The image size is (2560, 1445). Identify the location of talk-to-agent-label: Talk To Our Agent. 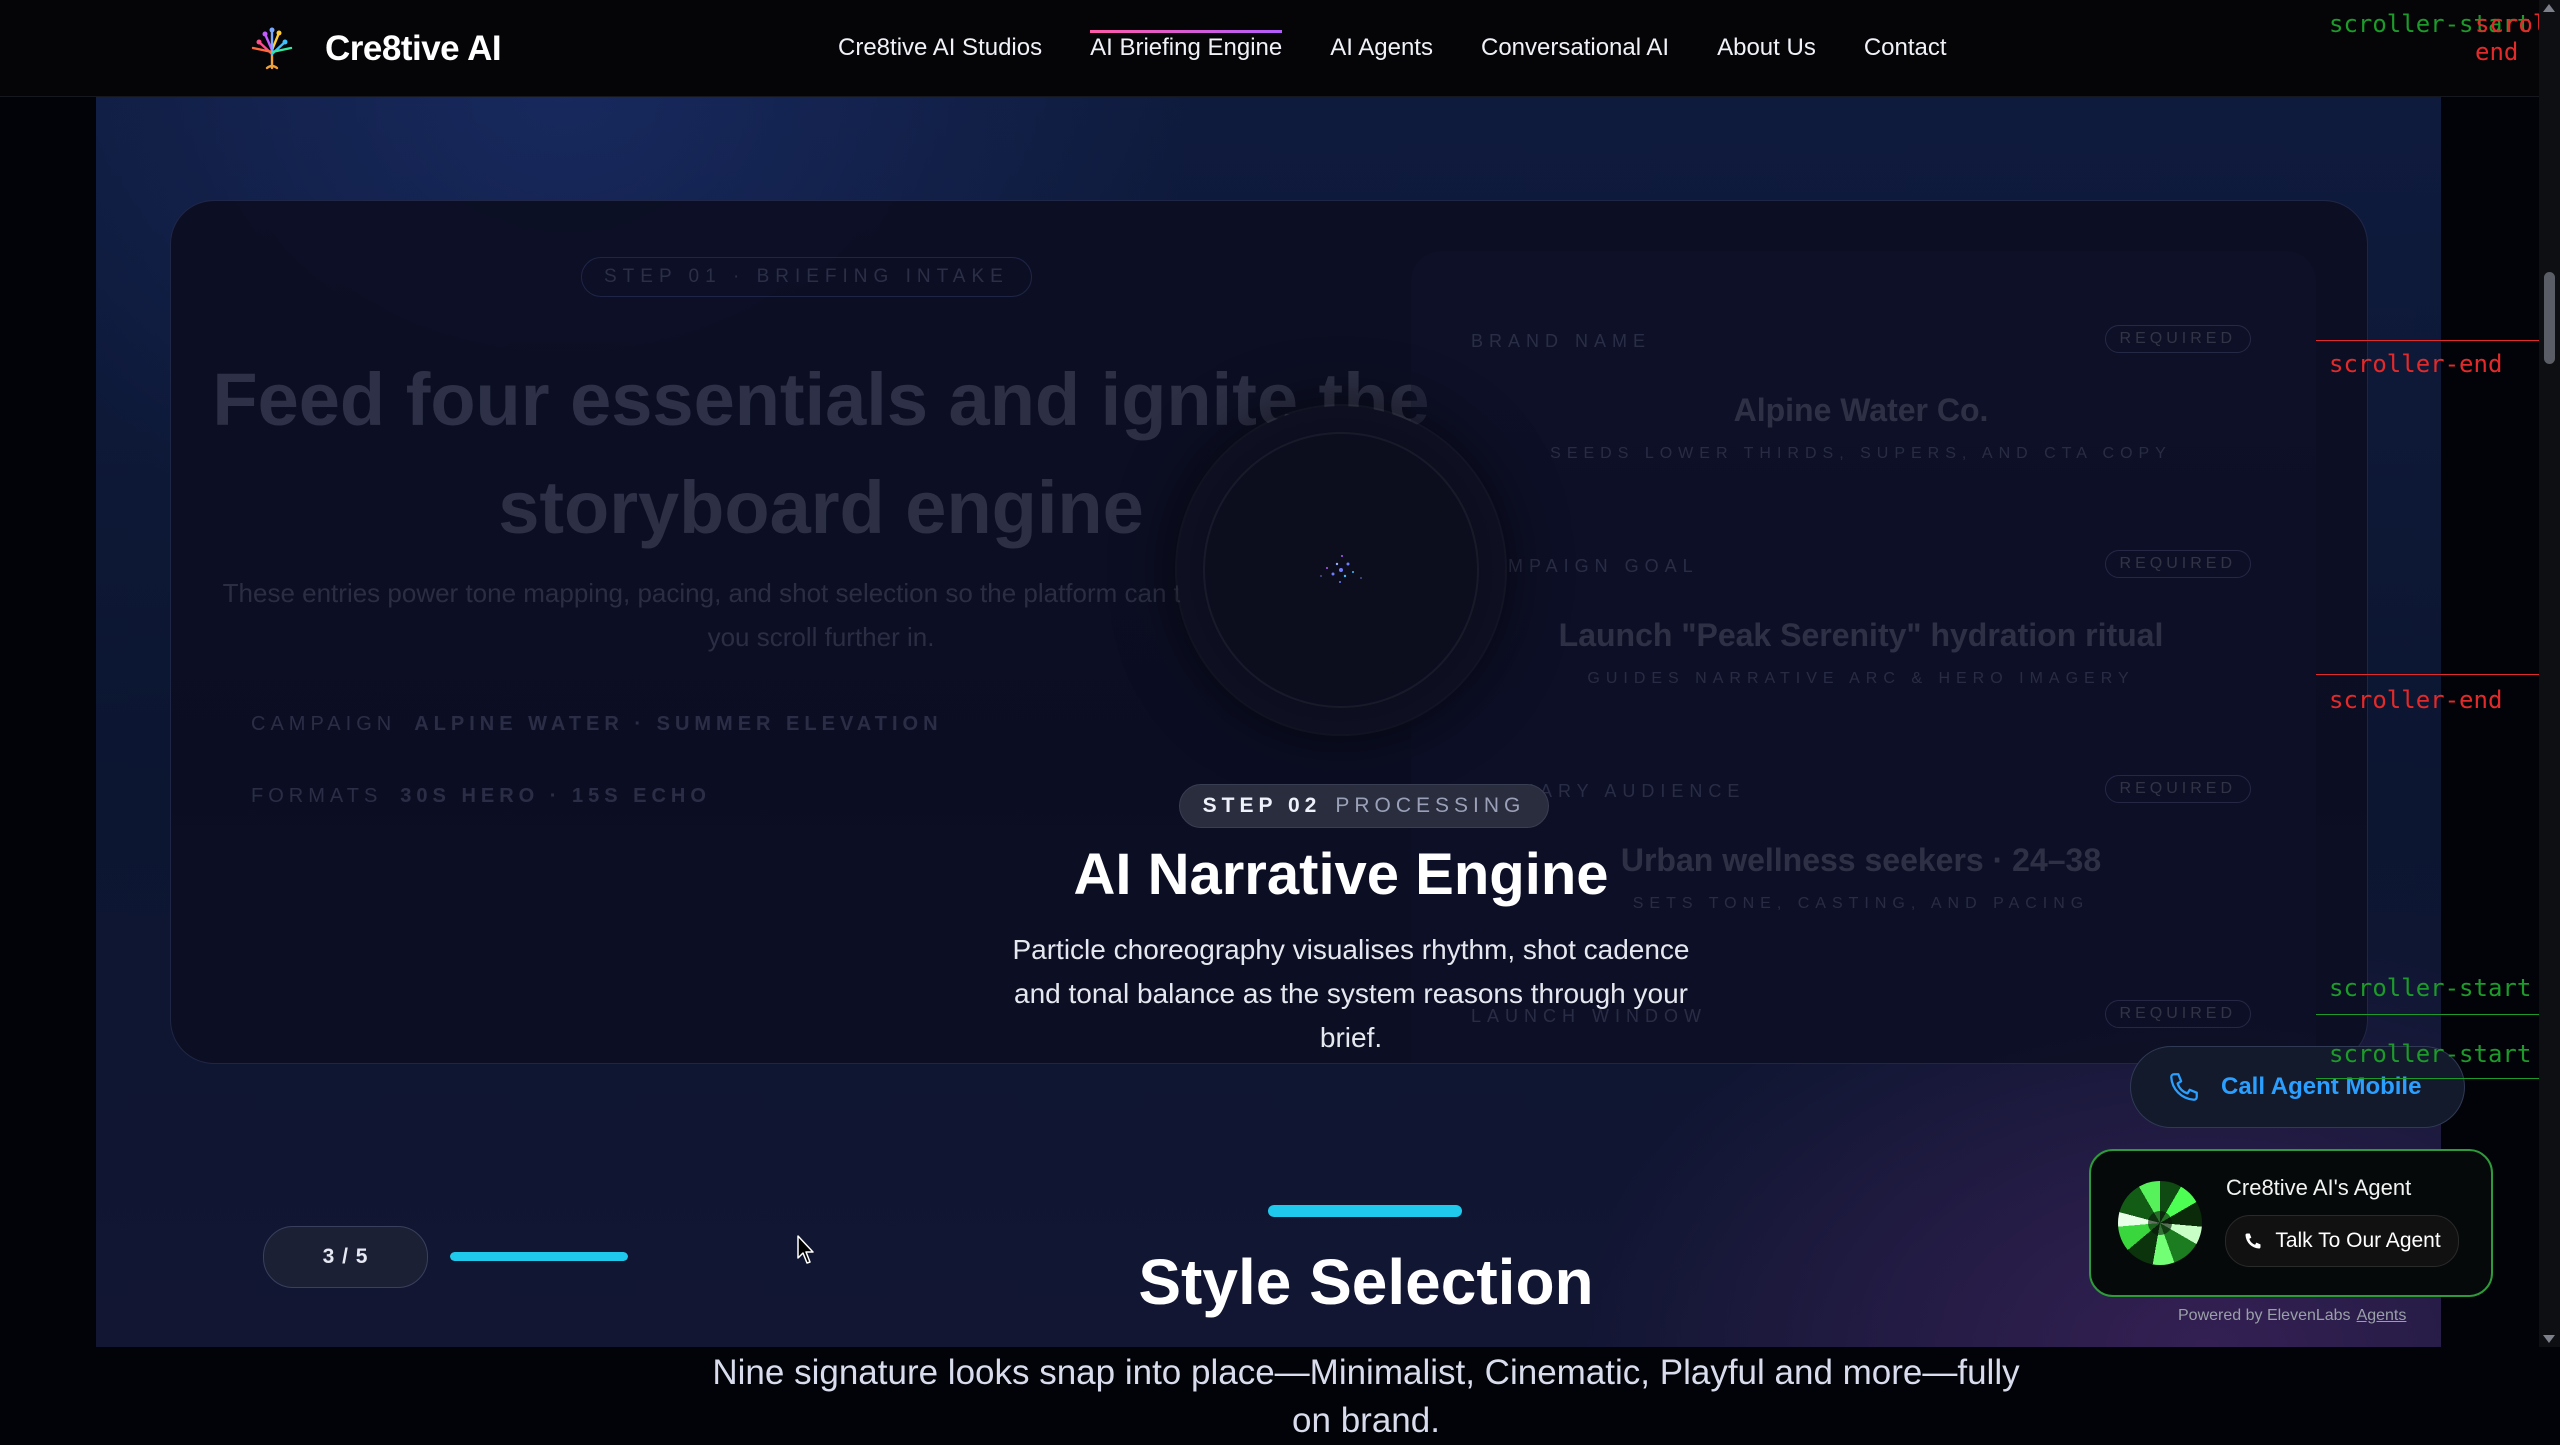
(2358, 1240).